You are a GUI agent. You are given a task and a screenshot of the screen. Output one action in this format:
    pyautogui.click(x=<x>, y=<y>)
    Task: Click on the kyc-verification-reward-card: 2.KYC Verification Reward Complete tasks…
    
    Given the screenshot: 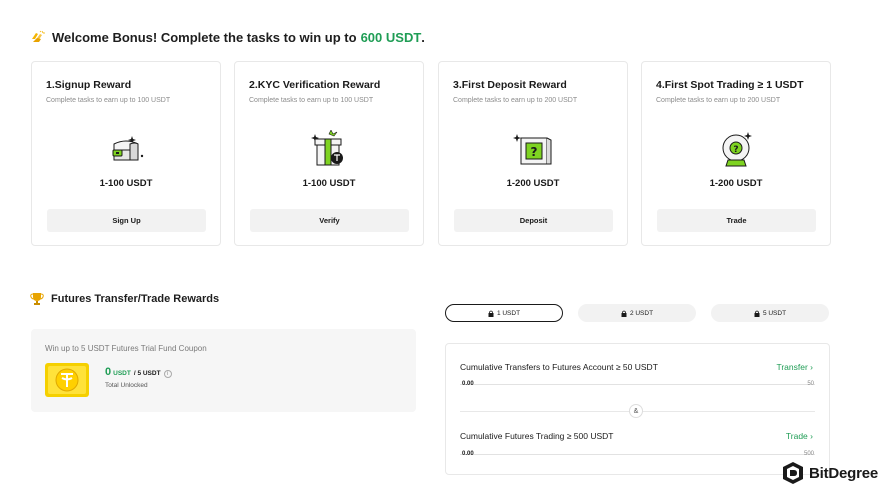 What is the action you would take?
    pyautogui.click(x=329, y=153)
    